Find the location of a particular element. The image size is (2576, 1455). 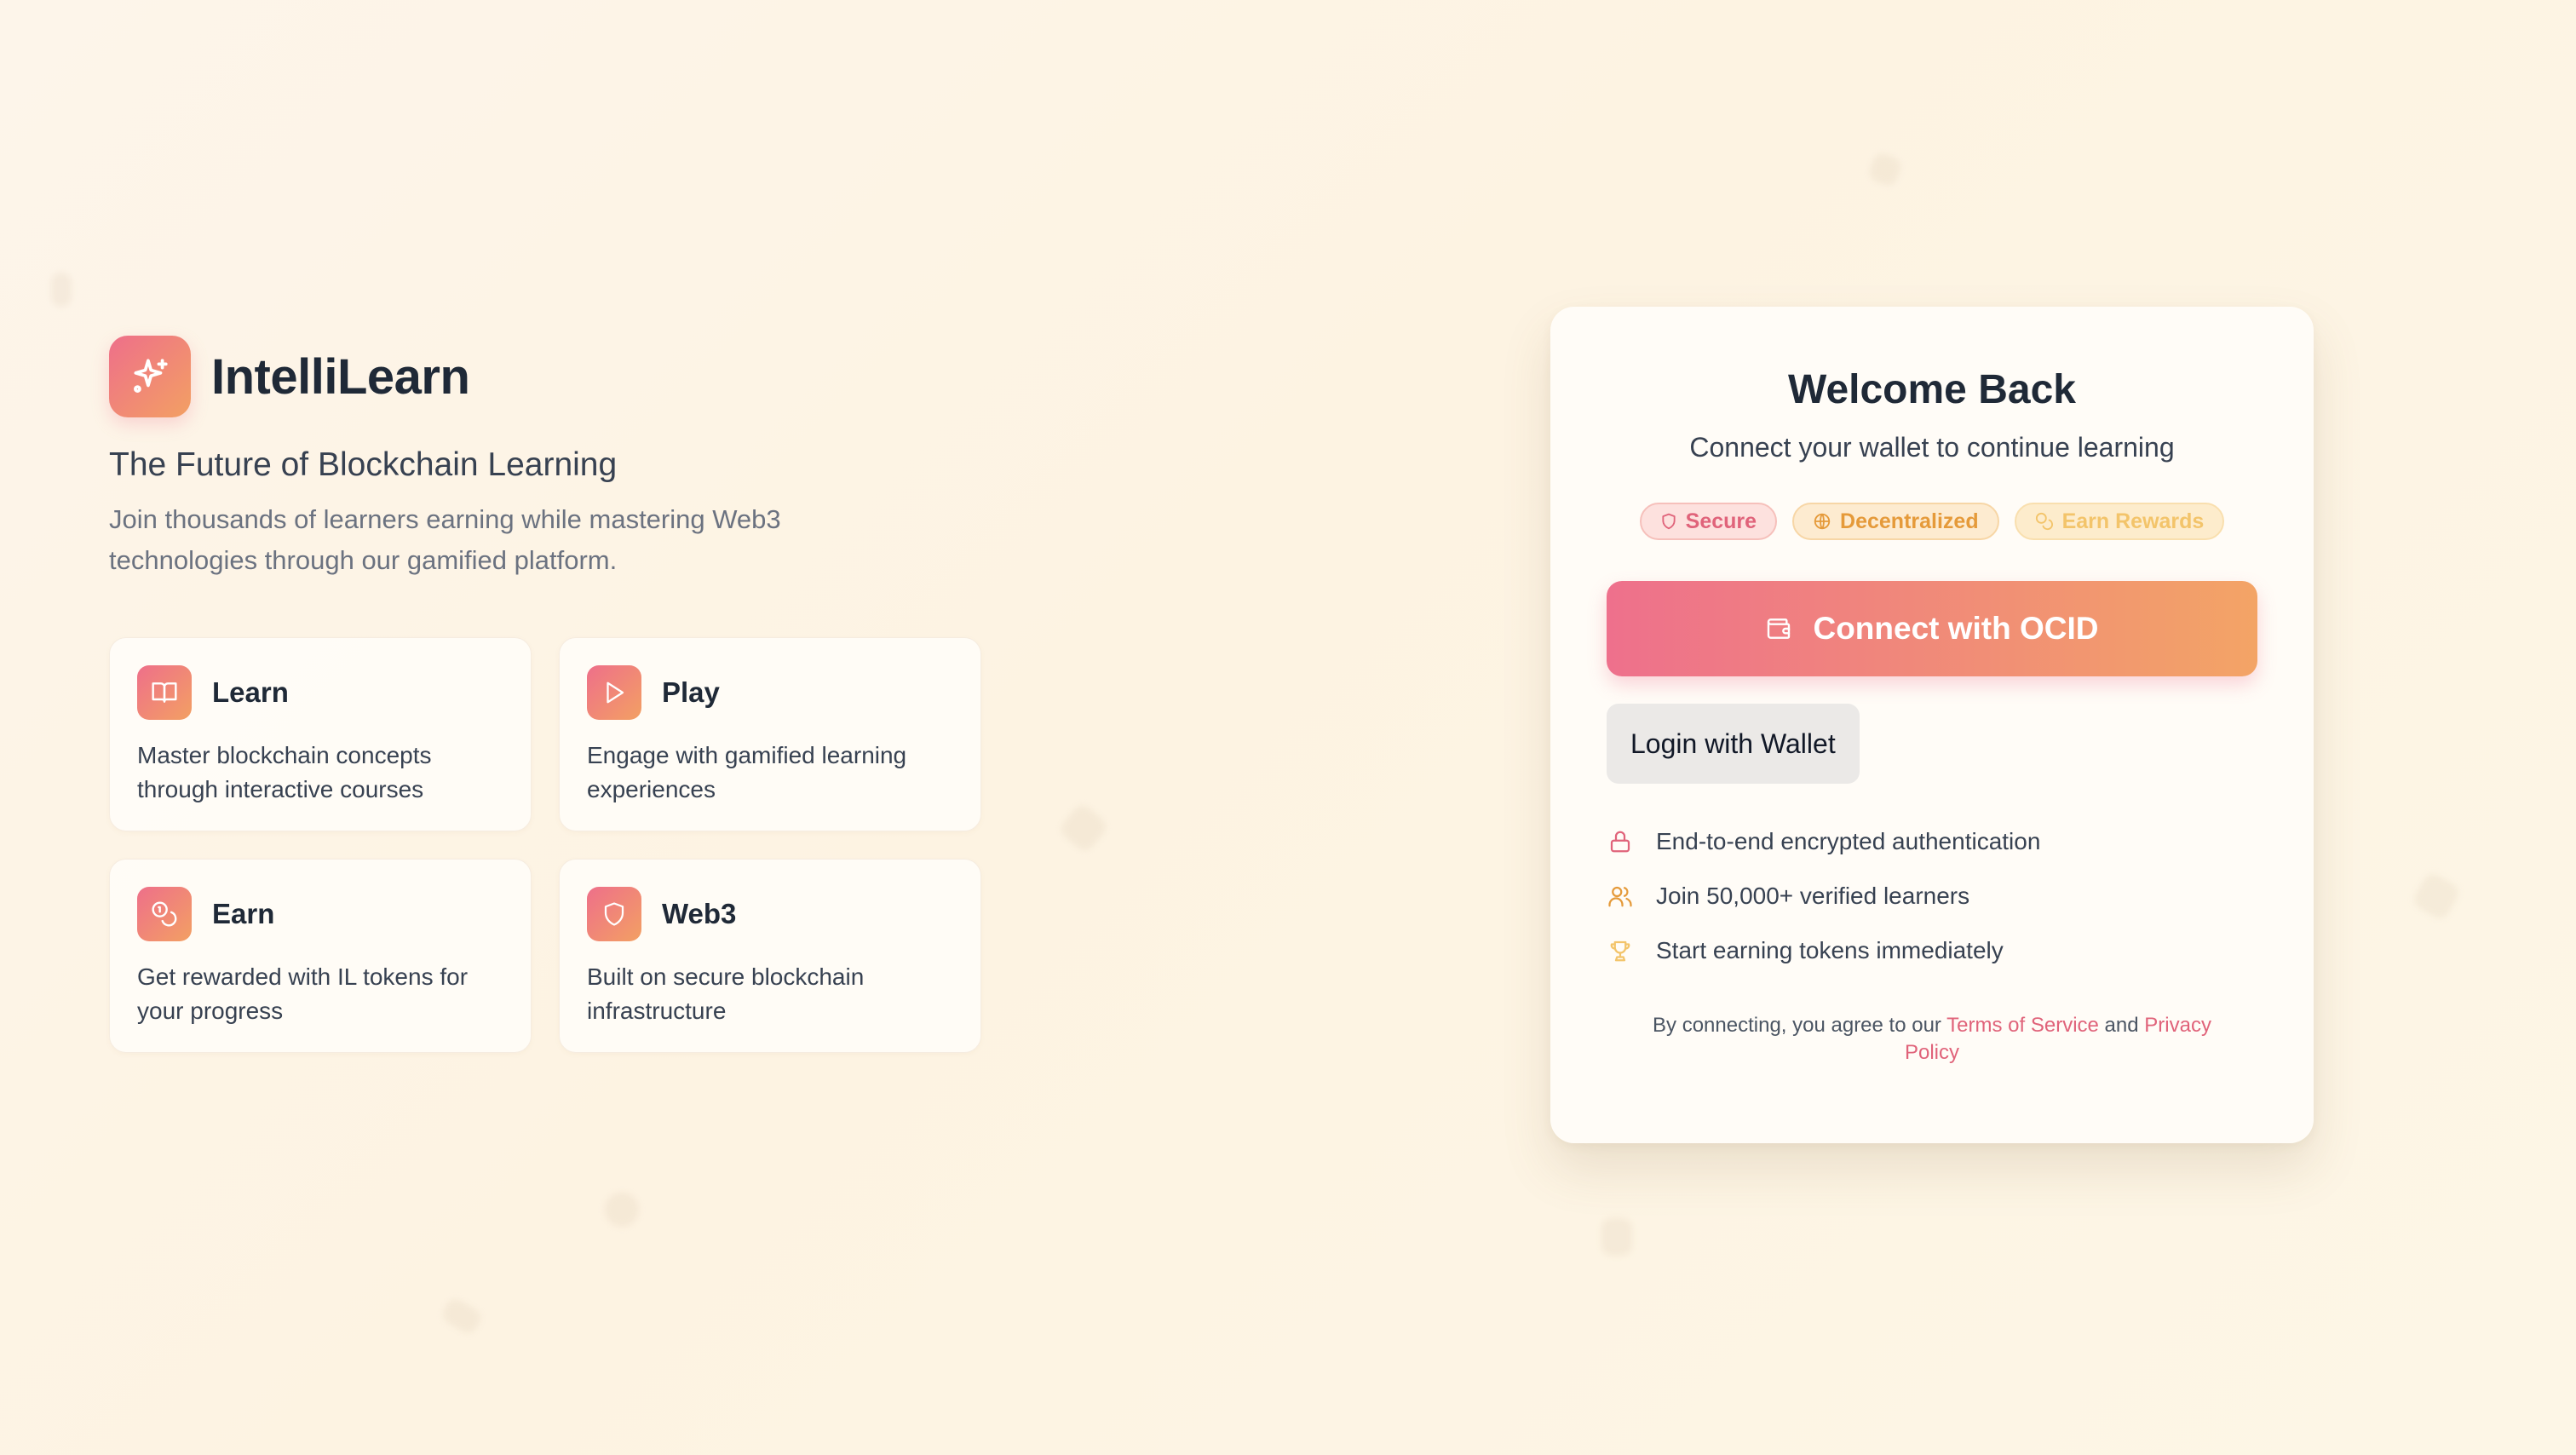

badge-decentralized: Decentralized is located at coordinates (1895, 521).